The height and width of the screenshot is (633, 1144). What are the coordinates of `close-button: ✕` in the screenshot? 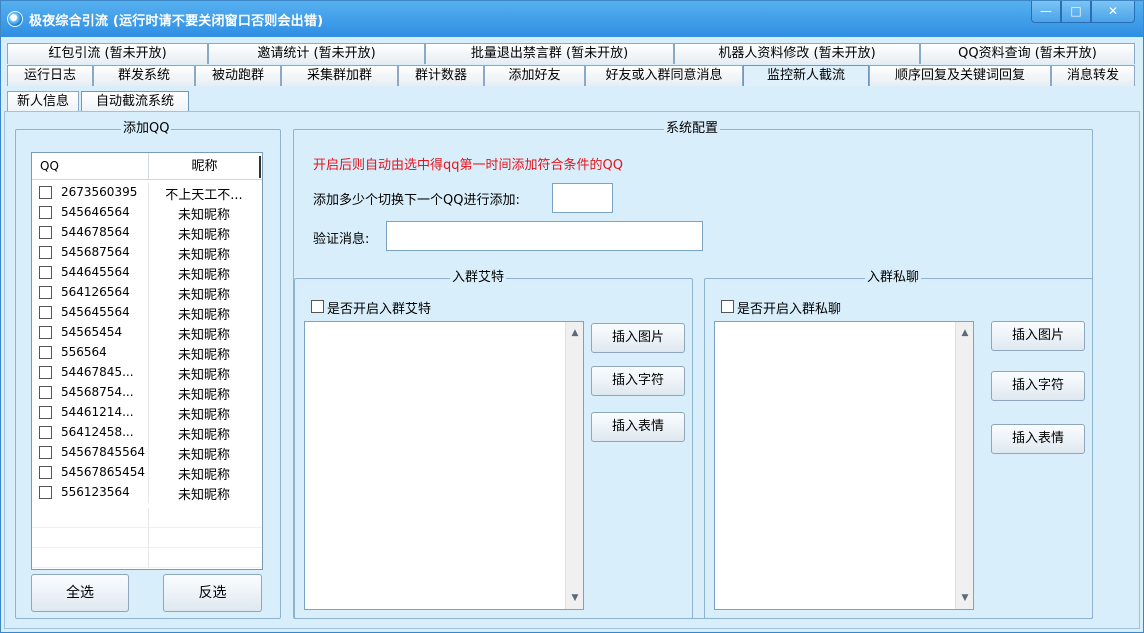 It's located at (1113, 12).